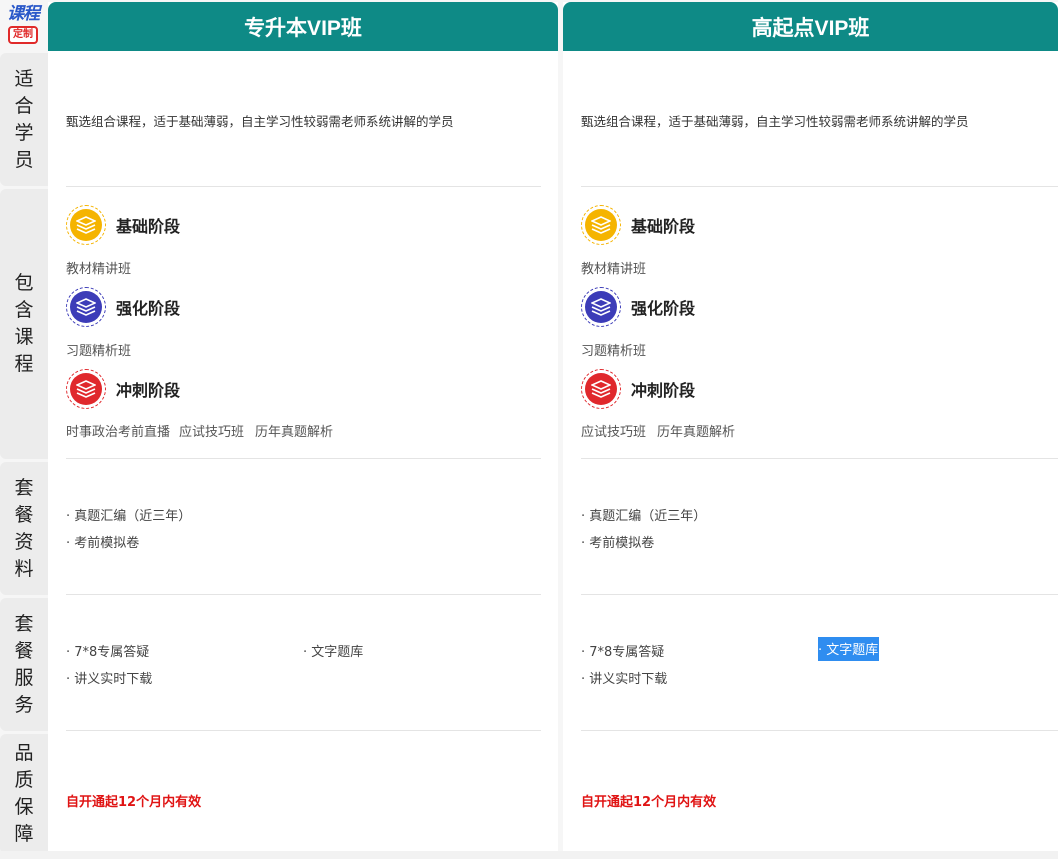 The image size is (1058, 859). What do you see at coordinates (24, 664) in the screenshot?
I see `row-label-services: 套餐服务` at bounding box center [24, 664].